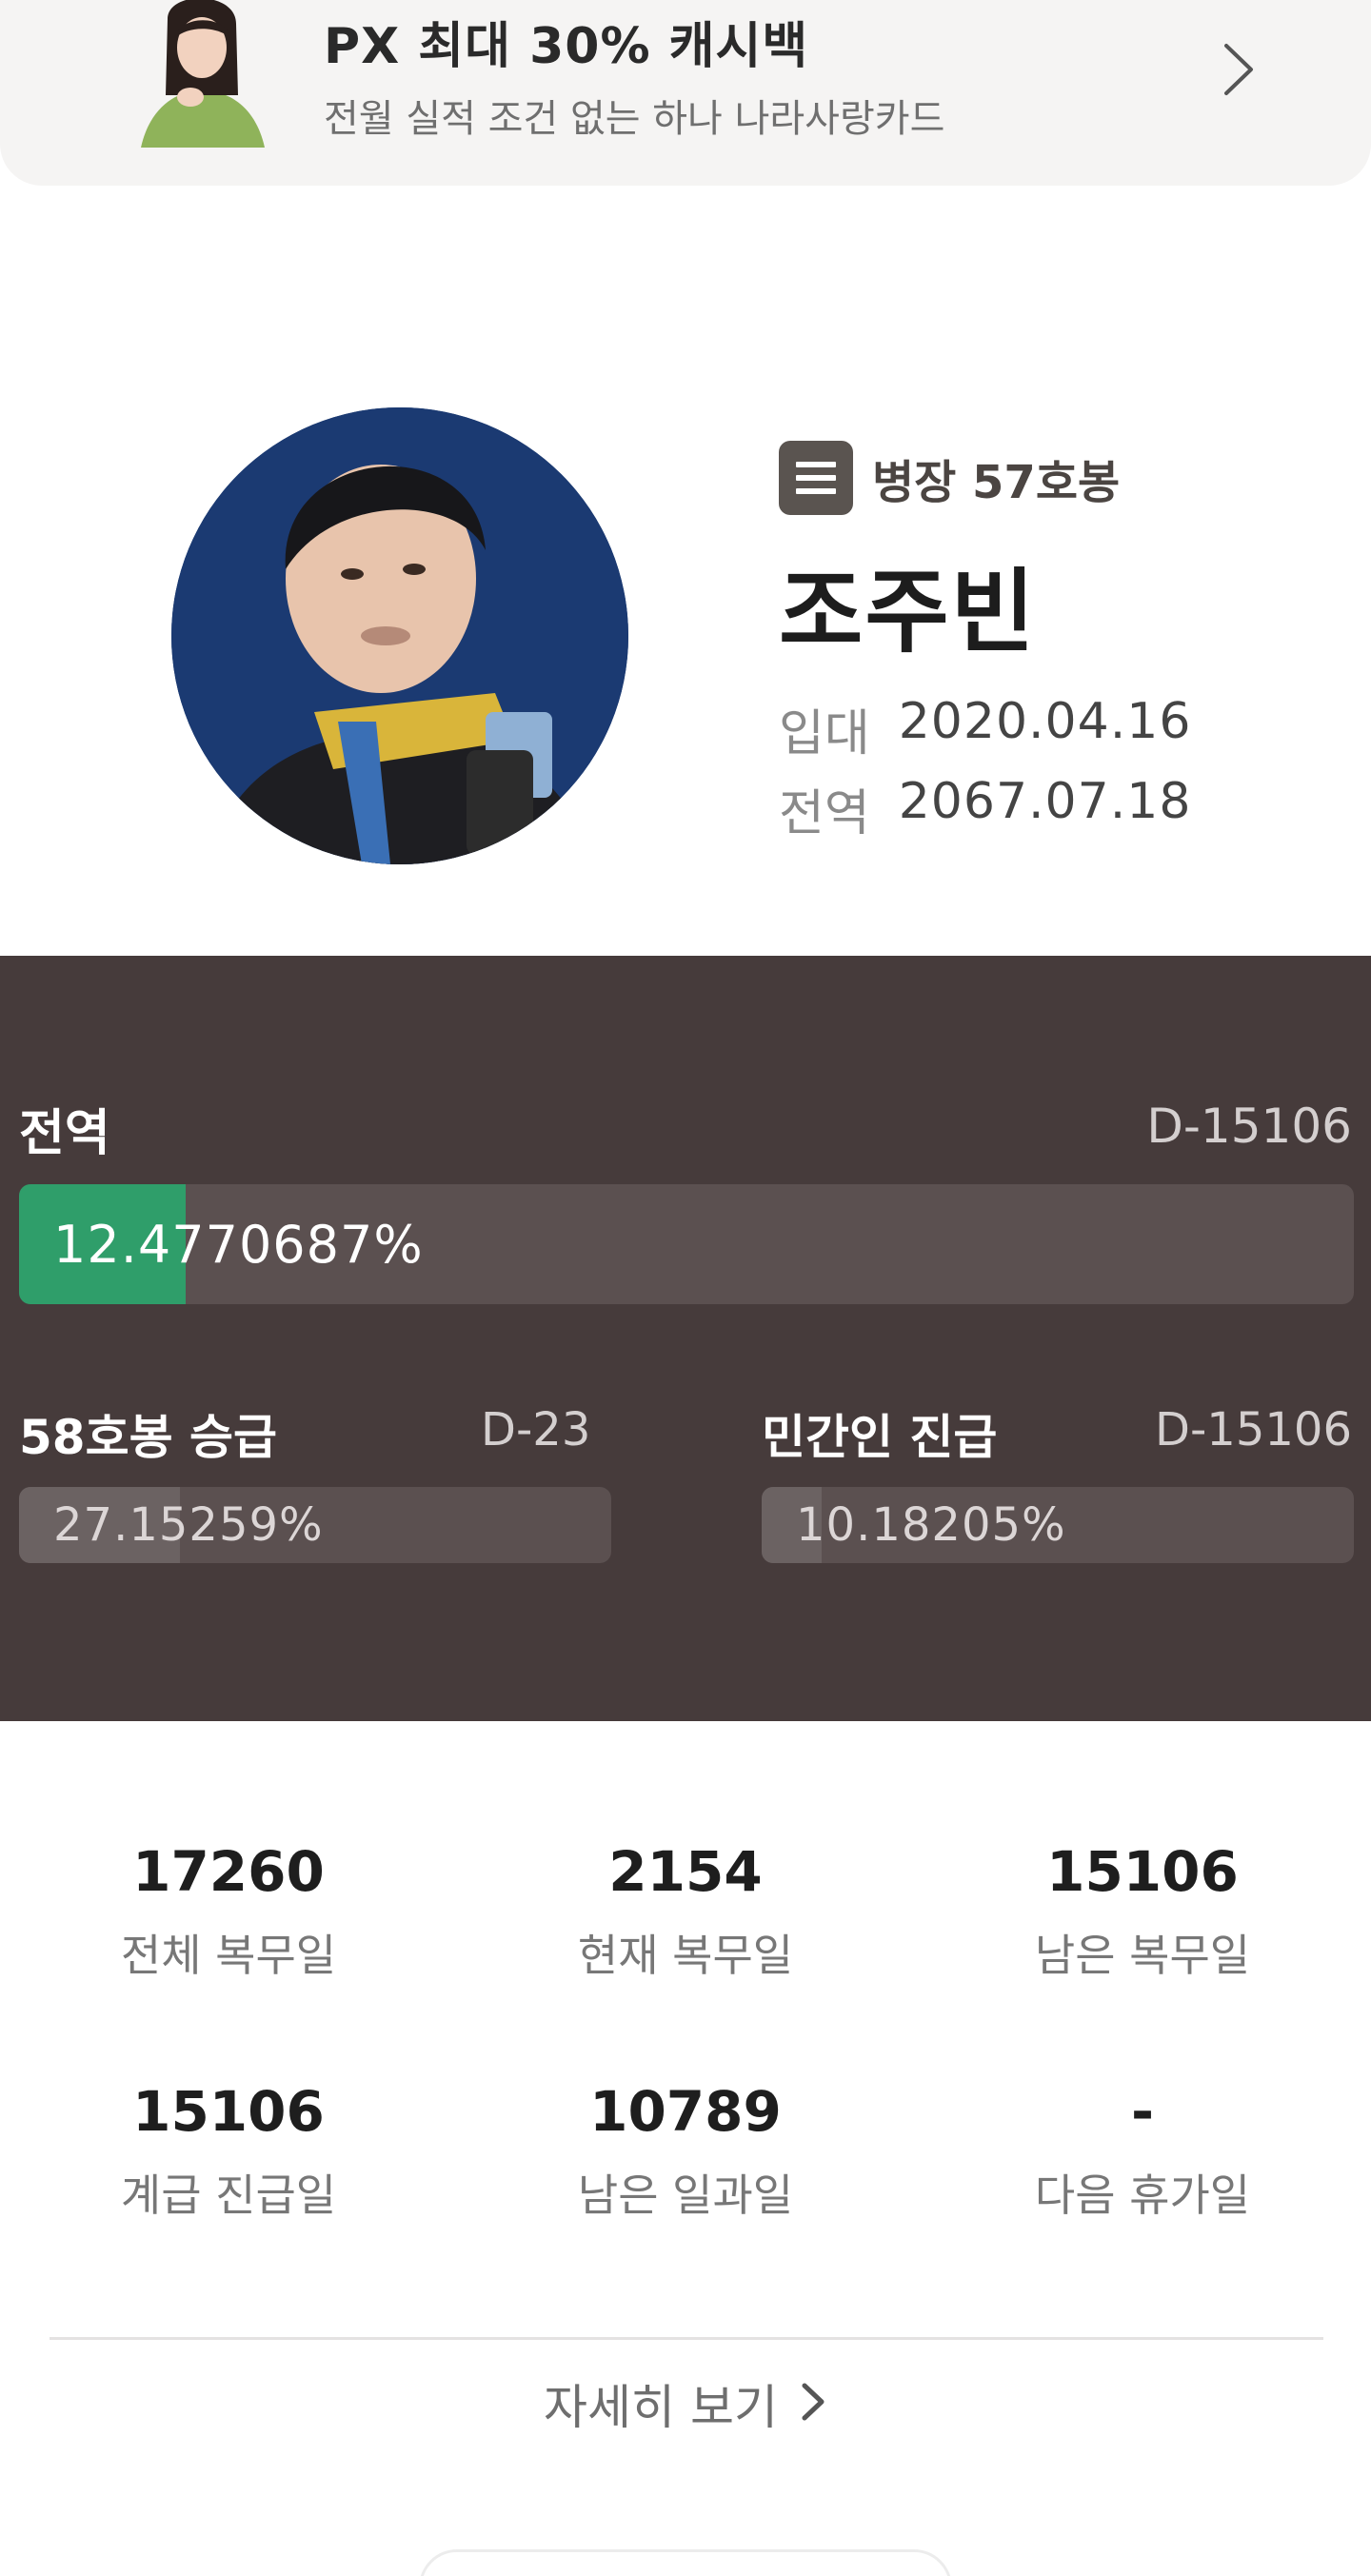 The image size is (1371, 2576). Describe the element at coordinates (685, 1955) in the screenshot. I see `stat-label: 현재 복무일` at that location.